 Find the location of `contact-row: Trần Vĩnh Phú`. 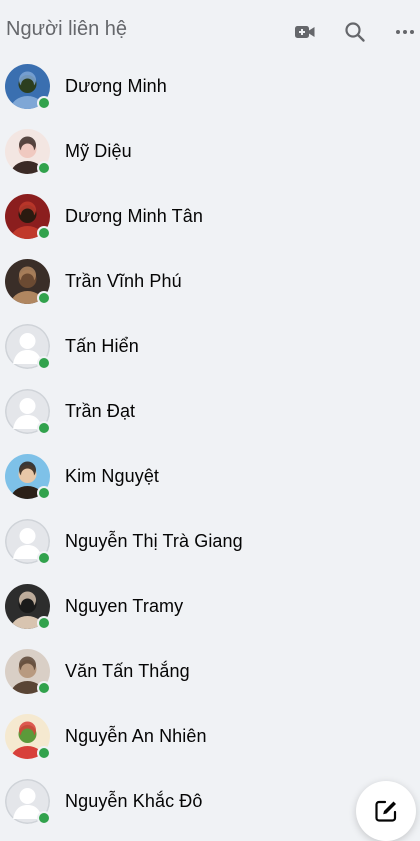

contact-row: Trần Vĩnh Phú is located at coordinates (210, 282).